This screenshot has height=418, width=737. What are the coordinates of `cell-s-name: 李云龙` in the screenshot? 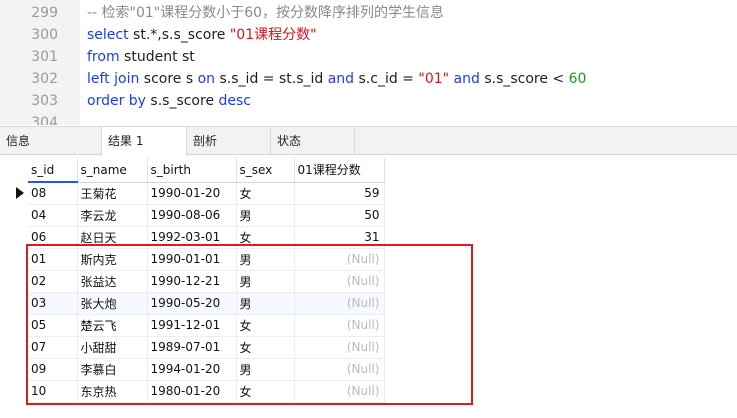 It's located at (112, 215).